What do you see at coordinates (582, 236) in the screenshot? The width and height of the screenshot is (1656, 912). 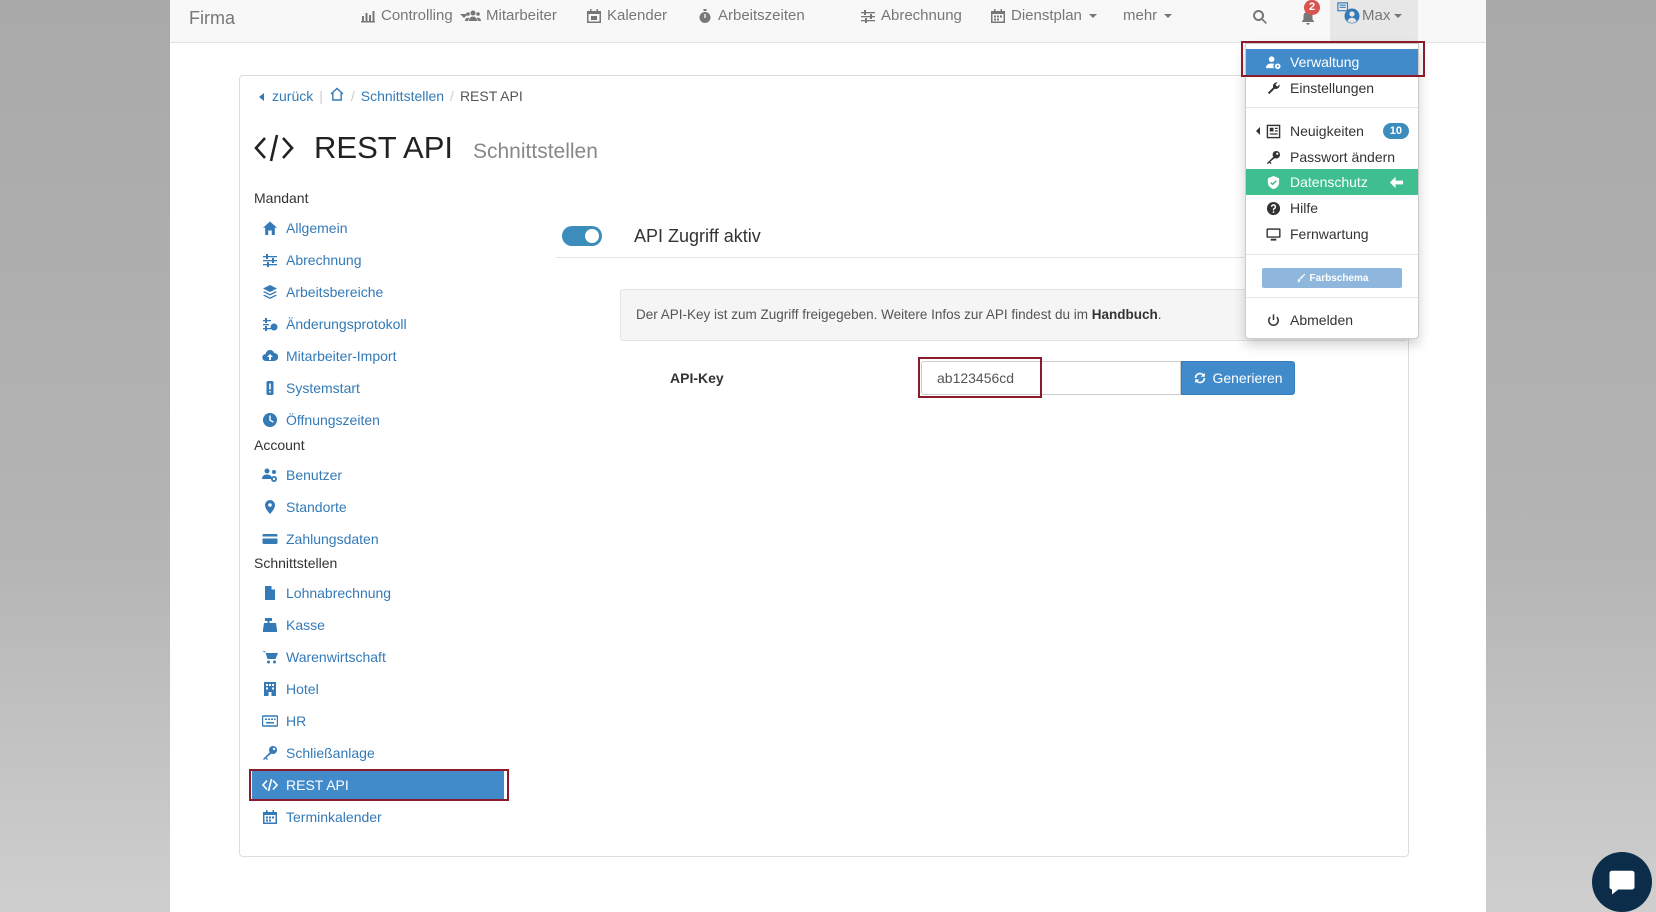 I see `api-access-toggle` at bounding box center [582, 236].